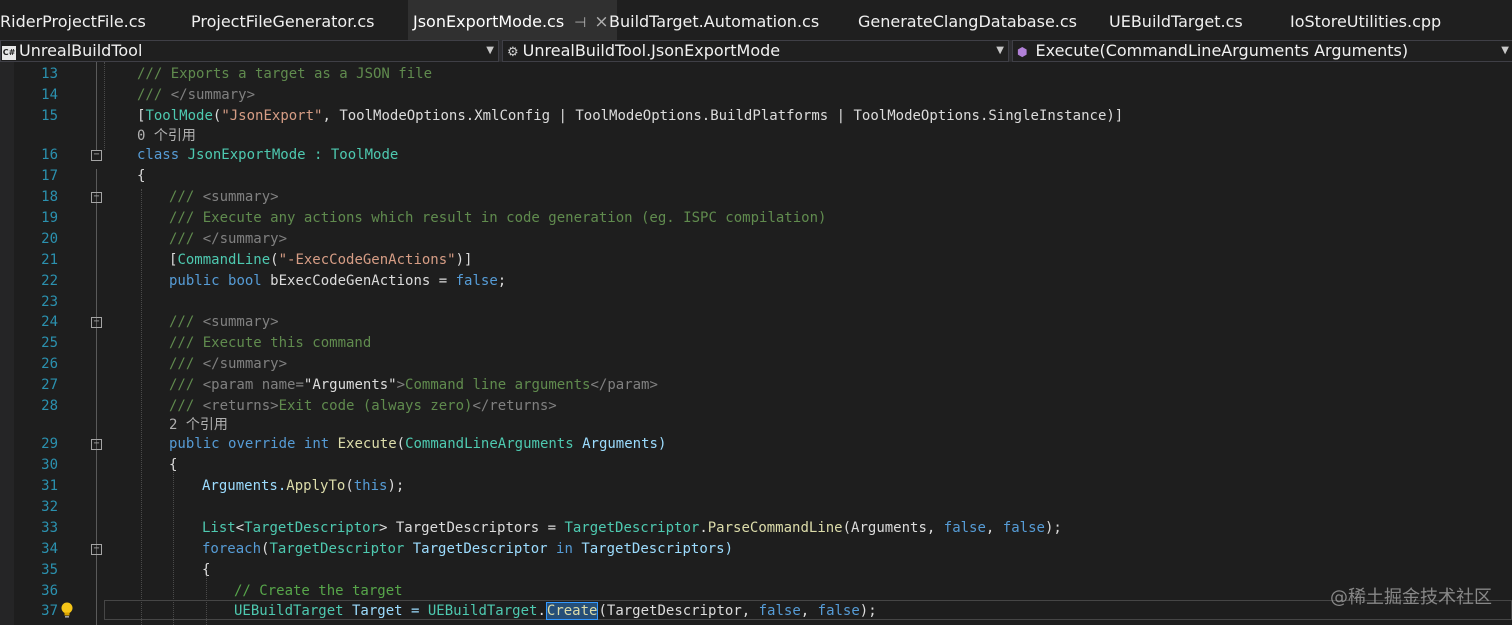  Describe the element at coordinates (249, 51) in the screenshot. I see `project-dropdown: C# UnrealBuildTool ▼` at that location.